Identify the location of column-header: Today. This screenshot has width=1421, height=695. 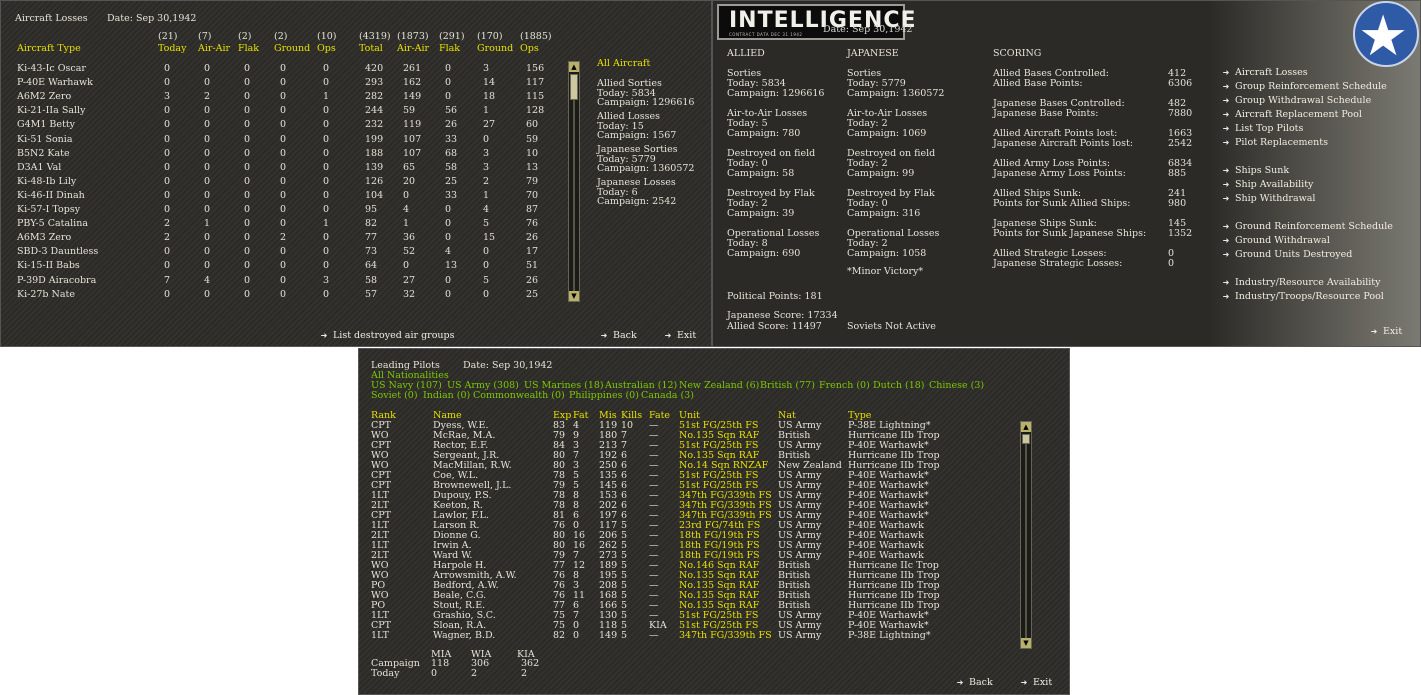
(172, 49).